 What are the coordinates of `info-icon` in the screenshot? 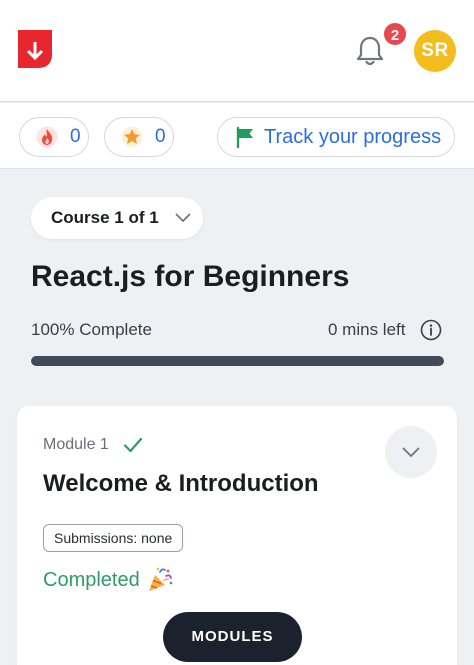 It's located at (431, 330).